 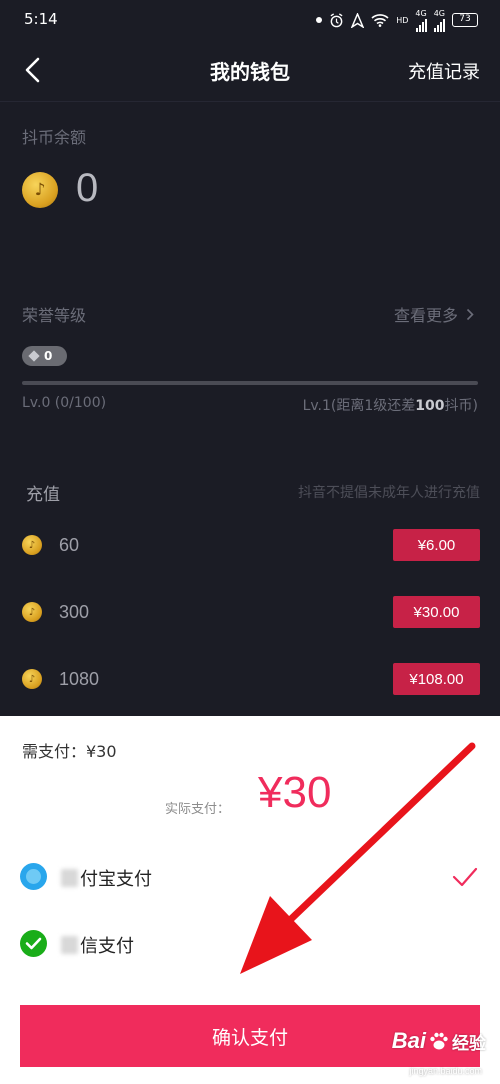 I want to click on honor-level-label: 荣誉等级, so click(x=54, y=315).